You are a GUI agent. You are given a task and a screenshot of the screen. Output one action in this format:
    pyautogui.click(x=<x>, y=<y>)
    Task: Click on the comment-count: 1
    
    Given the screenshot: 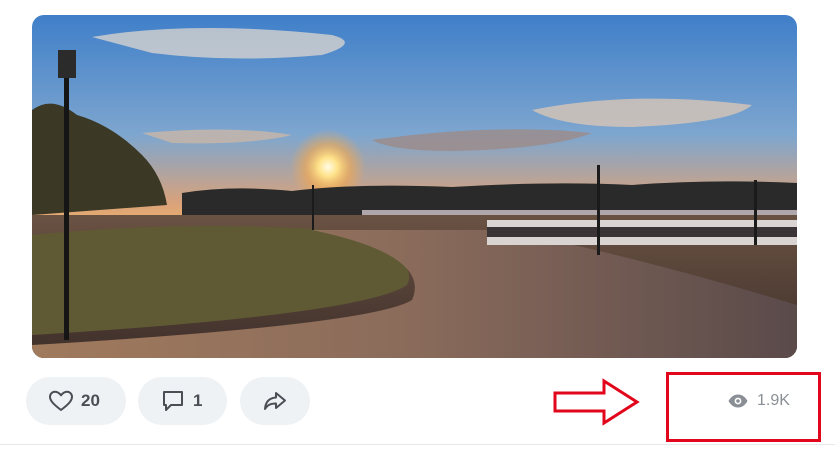 What is the action you would take?
    pyautogui.click(x=198, y=400)
    